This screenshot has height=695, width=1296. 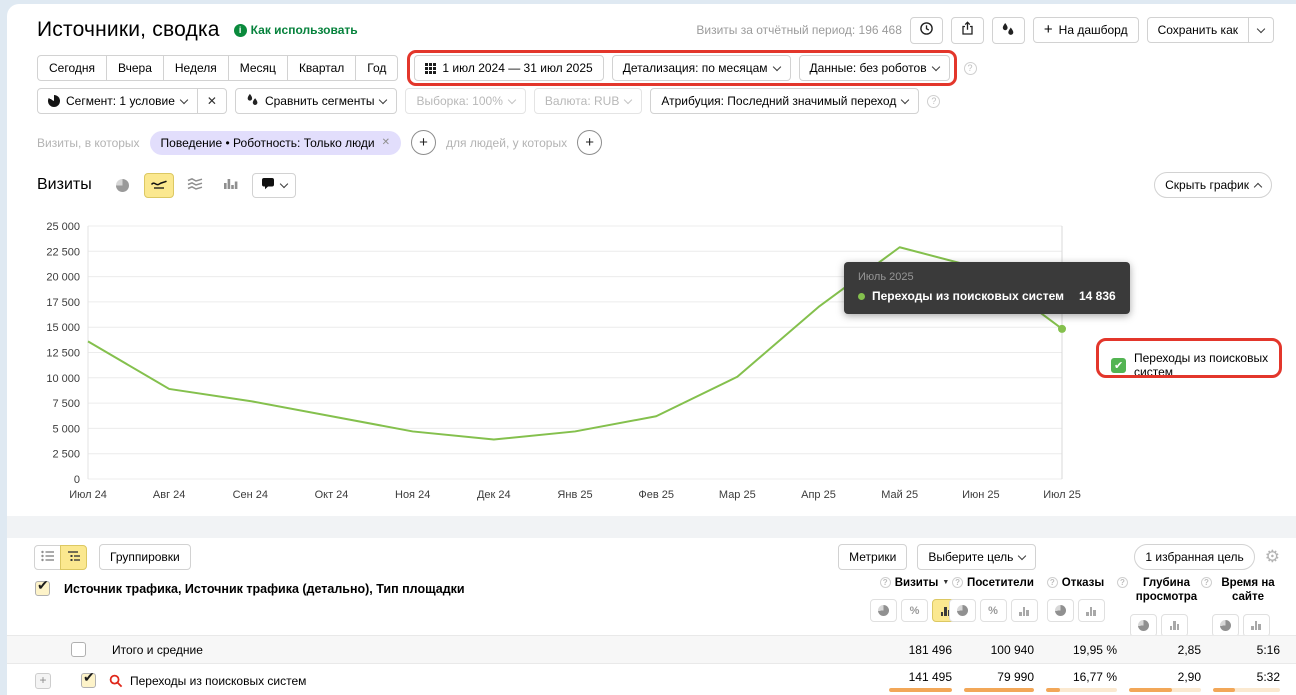 What do you see at coordinates (231, 185) in the screenshot?
I see `chart-type-columns-button` at bounding box center [231, 185].